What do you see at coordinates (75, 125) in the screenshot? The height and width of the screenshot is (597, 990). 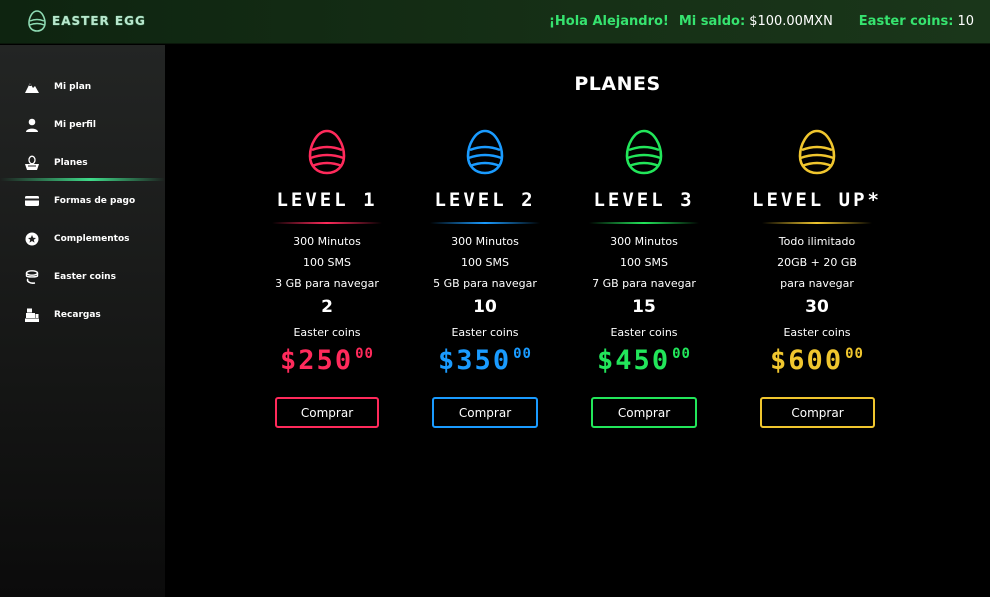 I see `sidebar-item-label: Mi perfil` at bounding box center [75, 125].